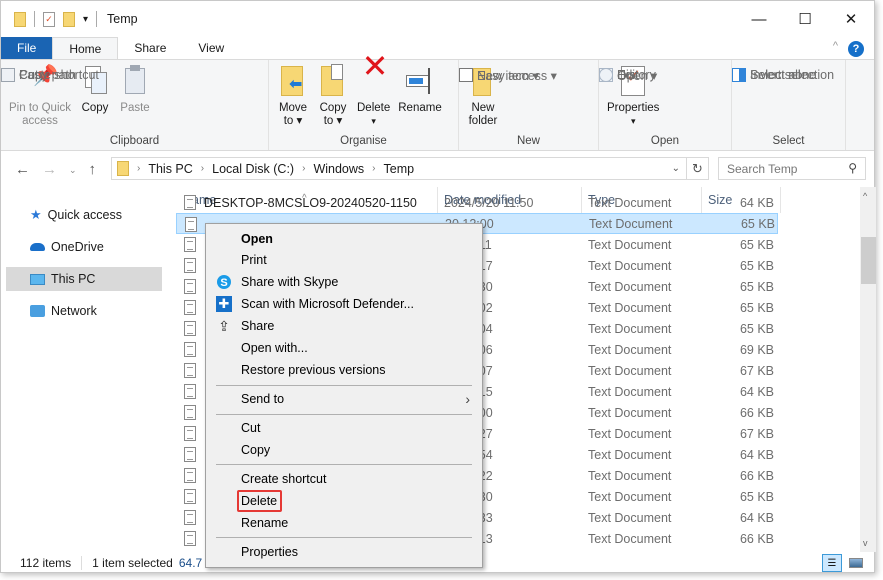  What do you see at coordinates (807, 75) in the screenshot?
I see `invert-selection-button: Invert selection` at bounding box center [807, 75].